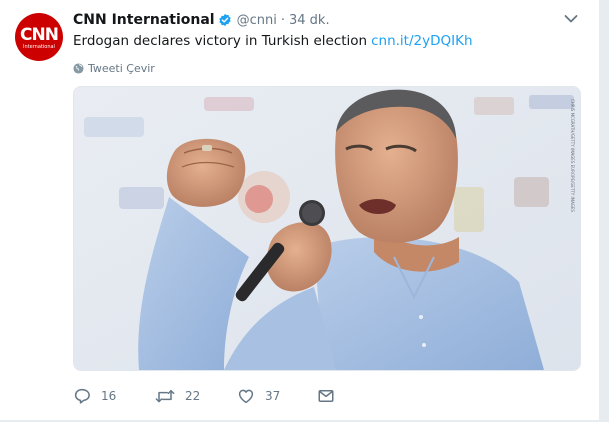  I want to click on tweet-actions: 16 22 37, so click(204, 396).